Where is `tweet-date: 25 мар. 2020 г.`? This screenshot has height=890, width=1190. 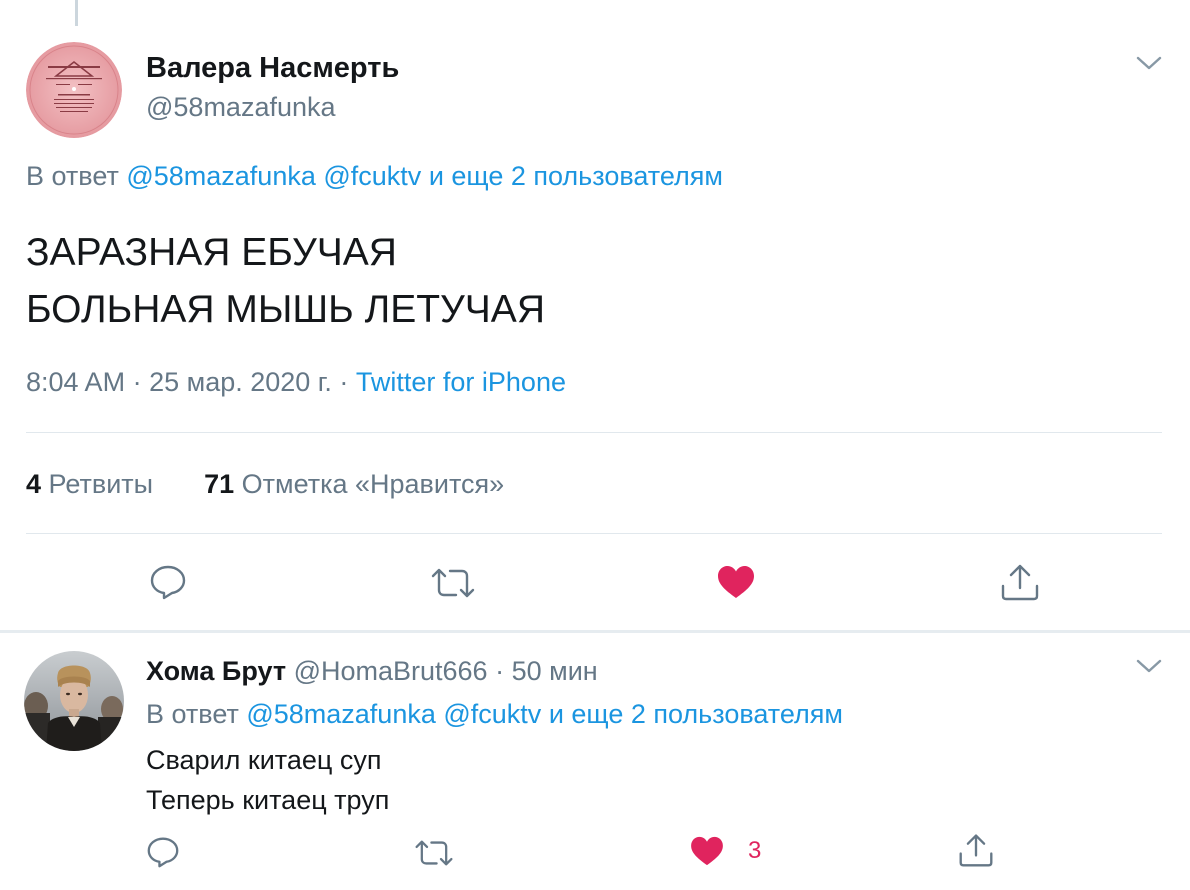
tweet-date: 25 мар. 2020 г. is located at coordinates (240, 382).